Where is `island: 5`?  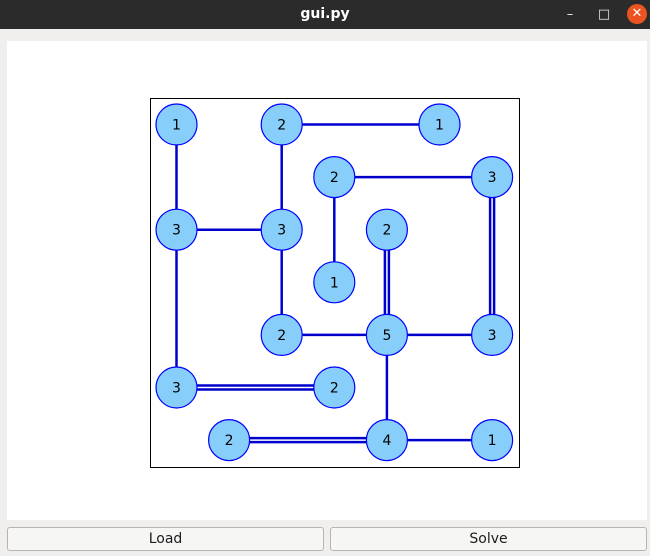
island: 5 is located at coordinates (386, 334).